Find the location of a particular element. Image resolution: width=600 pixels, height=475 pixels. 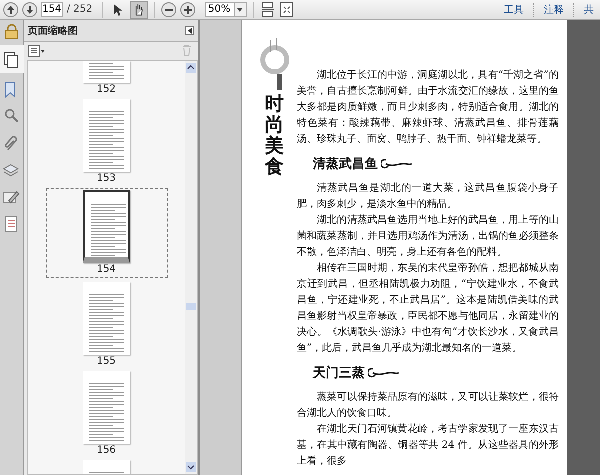

menu-button: 注释 is located at coordinates (554, 9).